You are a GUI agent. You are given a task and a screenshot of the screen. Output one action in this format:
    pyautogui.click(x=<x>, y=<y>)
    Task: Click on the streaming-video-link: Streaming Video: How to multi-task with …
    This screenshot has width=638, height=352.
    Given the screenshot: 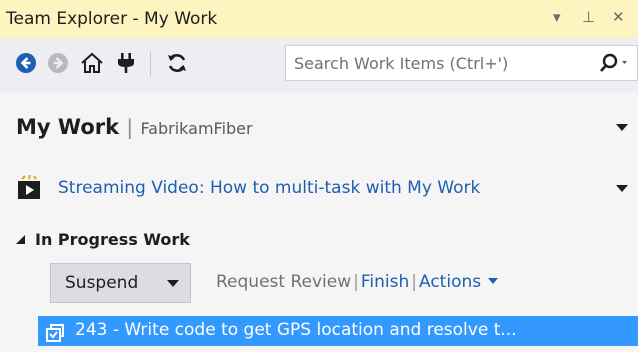 What is the action you would take?
    pyautogui.click(x=269, y=188)
    